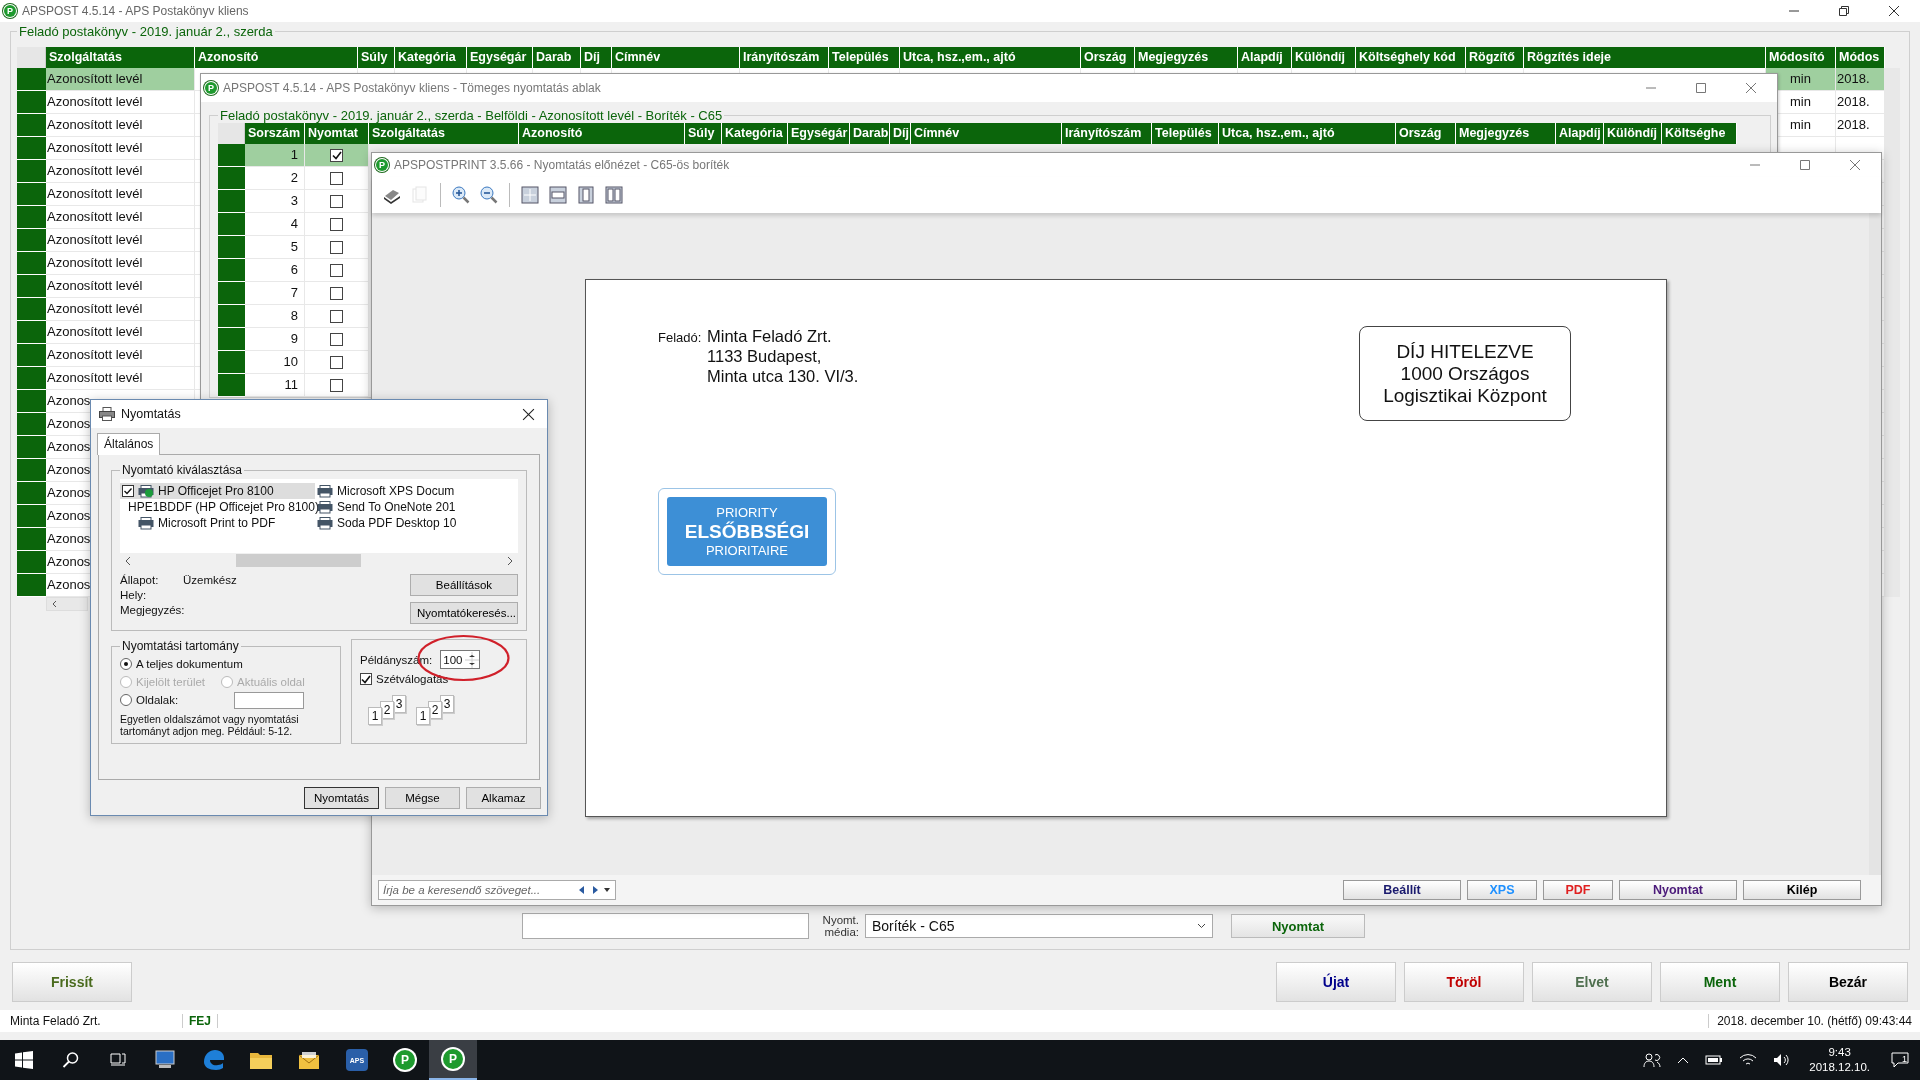 The width and height of the screenshot is (1920, 1080). Describe the element at coordinates (1801, 57) in the screenshot. I see `column-header: Módosító` at that location.